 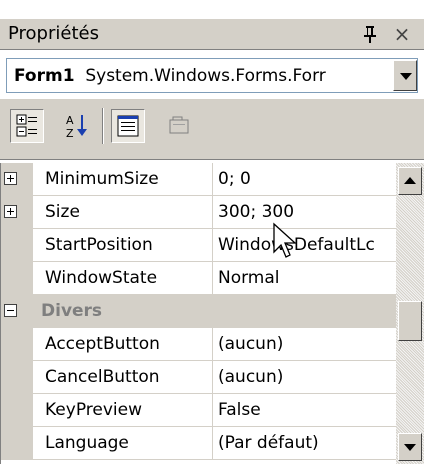 What do you see at coordinates (10, 310) in the screenshot?
I see `collapse-minus-icon` at bounding box center [10, 310].